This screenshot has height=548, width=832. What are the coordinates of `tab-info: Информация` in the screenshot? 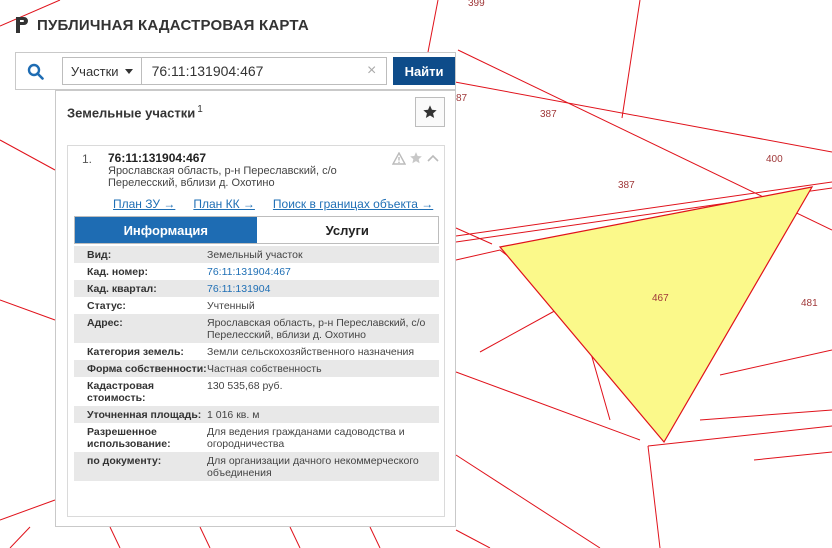 It's located at (166, 230).